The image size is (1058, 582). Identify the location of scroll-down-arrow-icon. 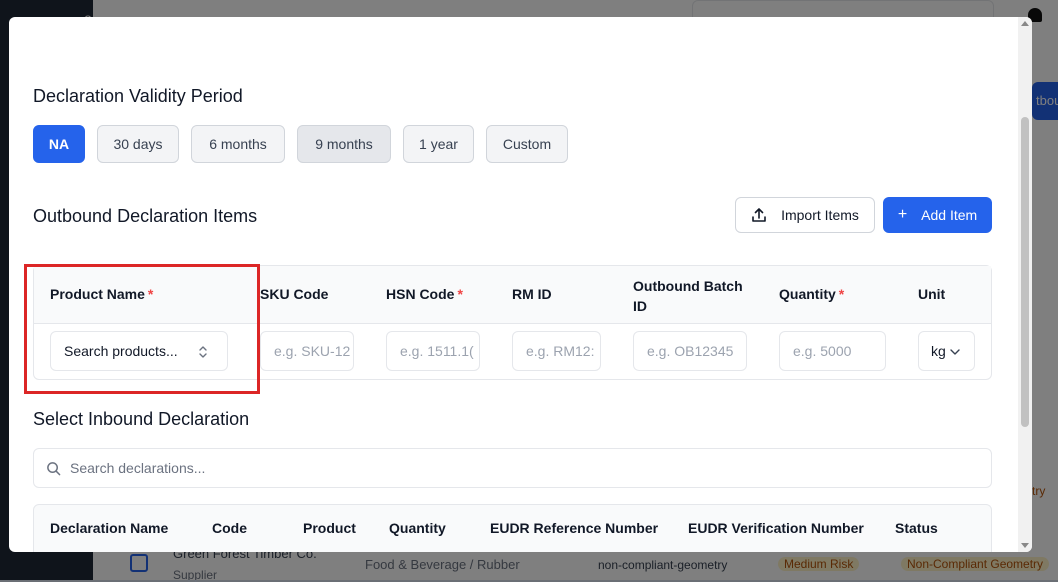
(1025, 545).